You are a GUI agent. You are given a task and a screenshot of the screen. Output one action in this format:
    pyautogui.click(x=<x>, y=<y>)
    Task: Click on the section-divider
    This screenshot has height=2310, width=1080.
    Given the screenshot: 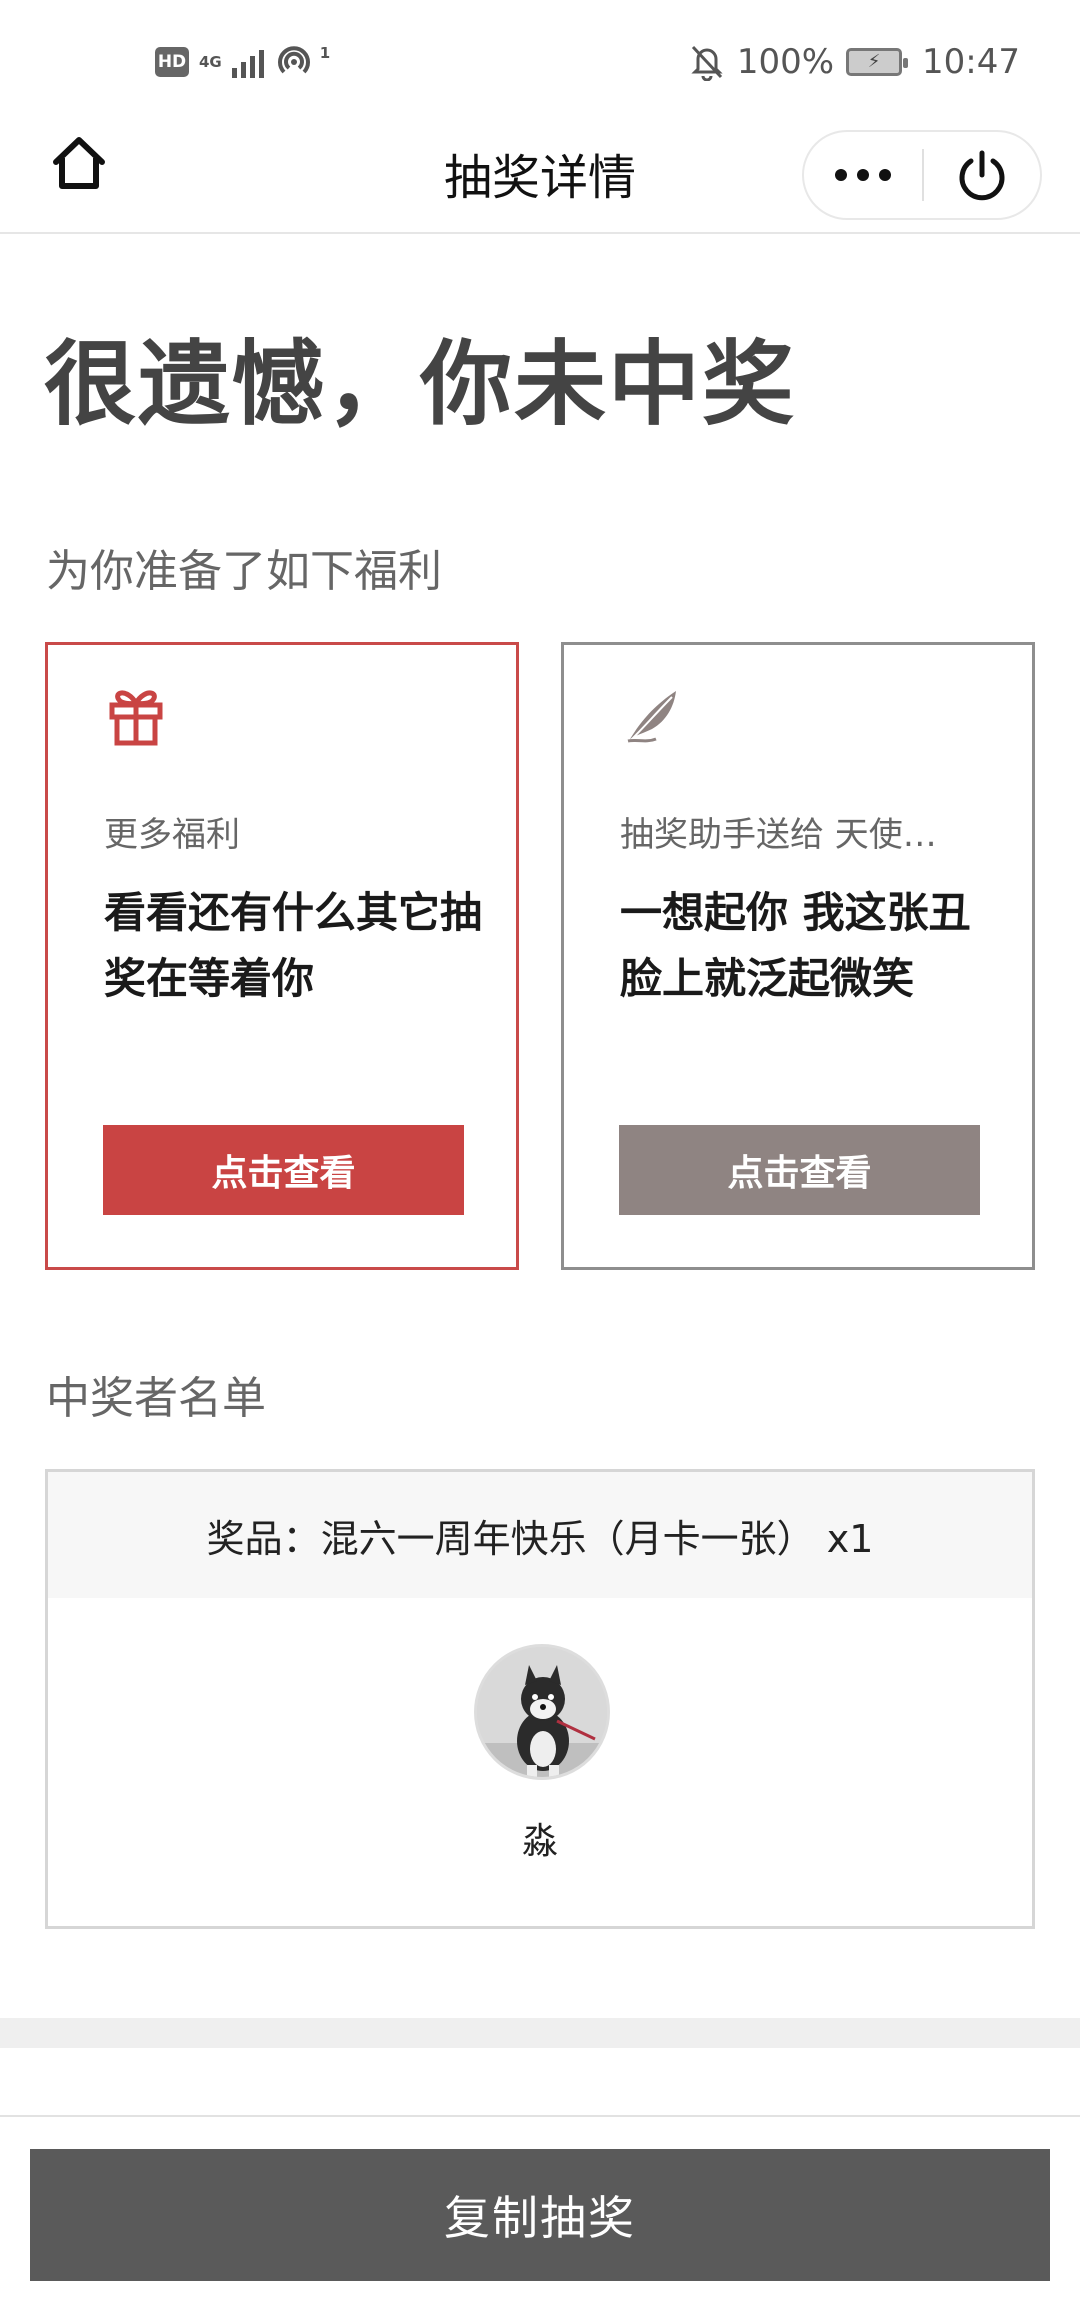 What is the action you would take?
    pyautogui.click(x=540, y=2033)
    